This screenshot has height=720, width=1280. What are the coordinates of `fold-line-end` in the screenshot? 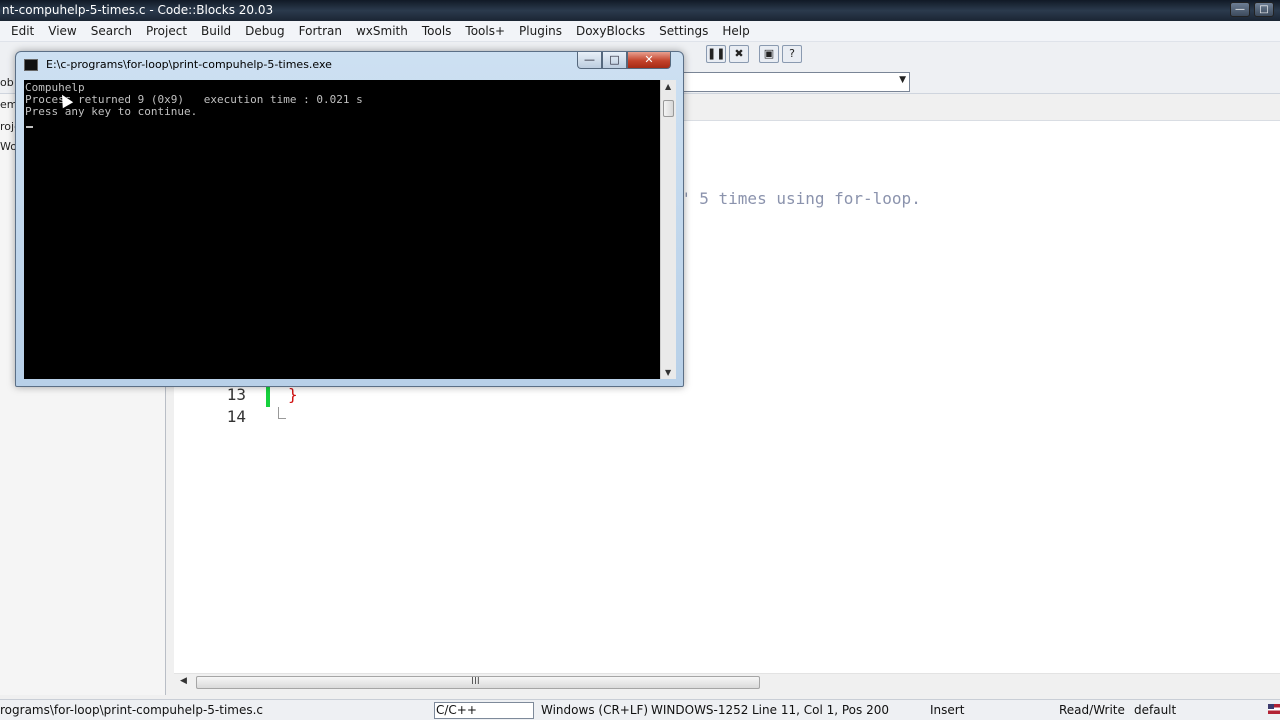 It's located at (282, 418).